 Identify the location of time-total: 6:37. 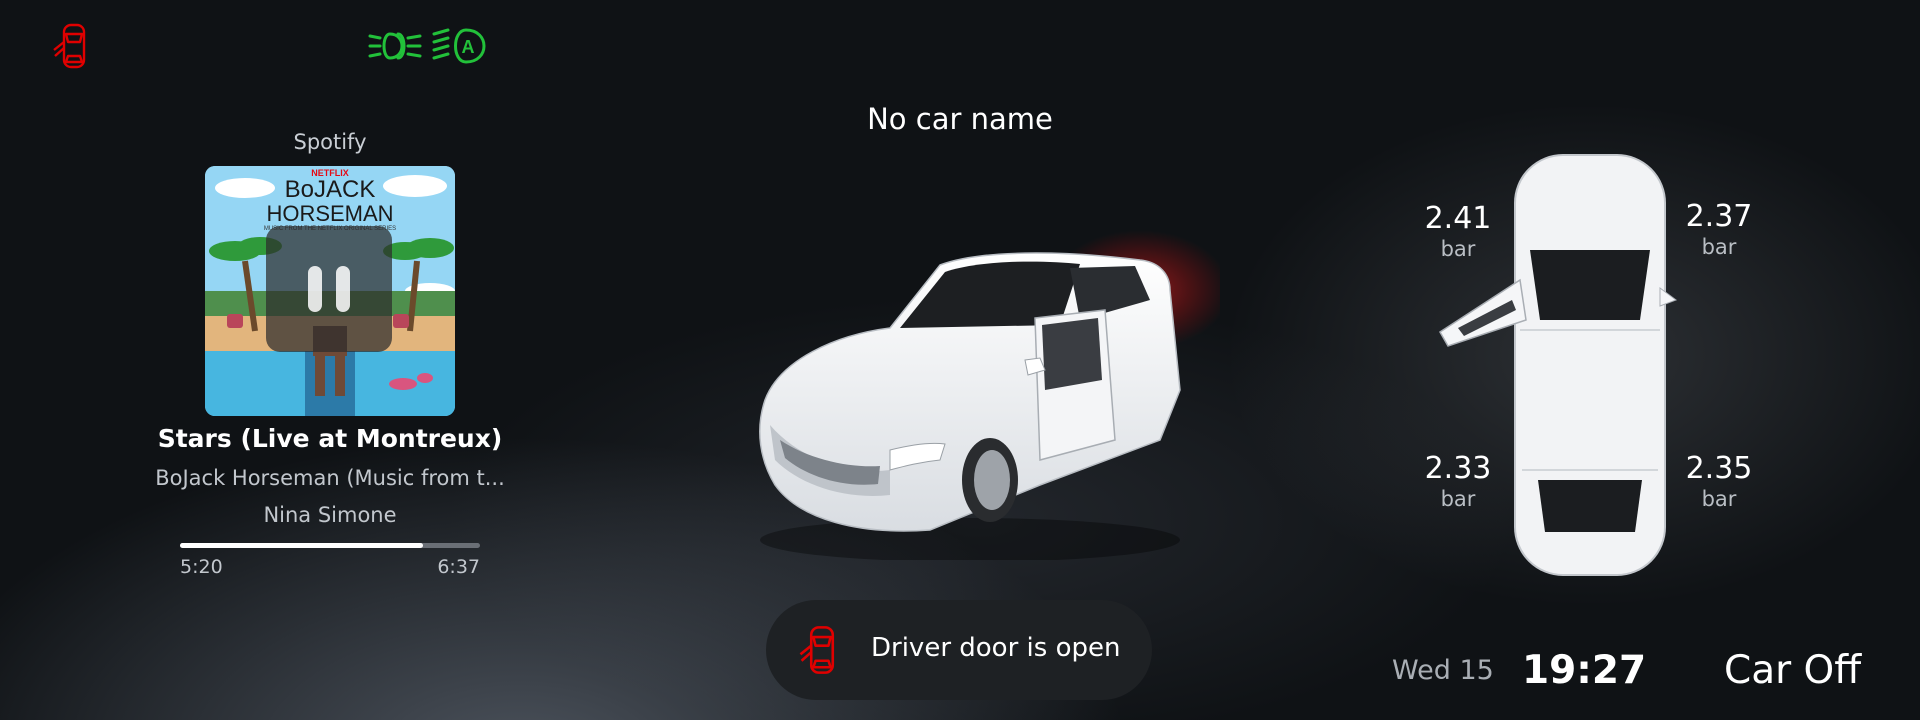
(458, 567).